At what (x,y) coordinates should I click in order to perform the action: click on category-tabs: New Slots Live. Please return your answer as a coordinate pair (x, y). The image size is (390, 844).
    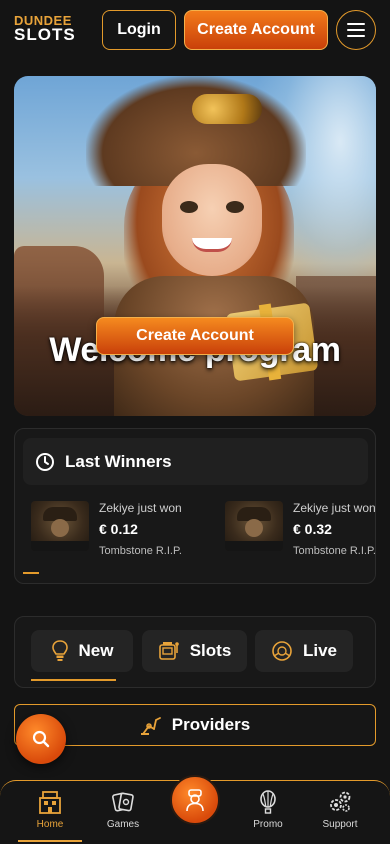
    Looking at the image, I should click on (195, 652).